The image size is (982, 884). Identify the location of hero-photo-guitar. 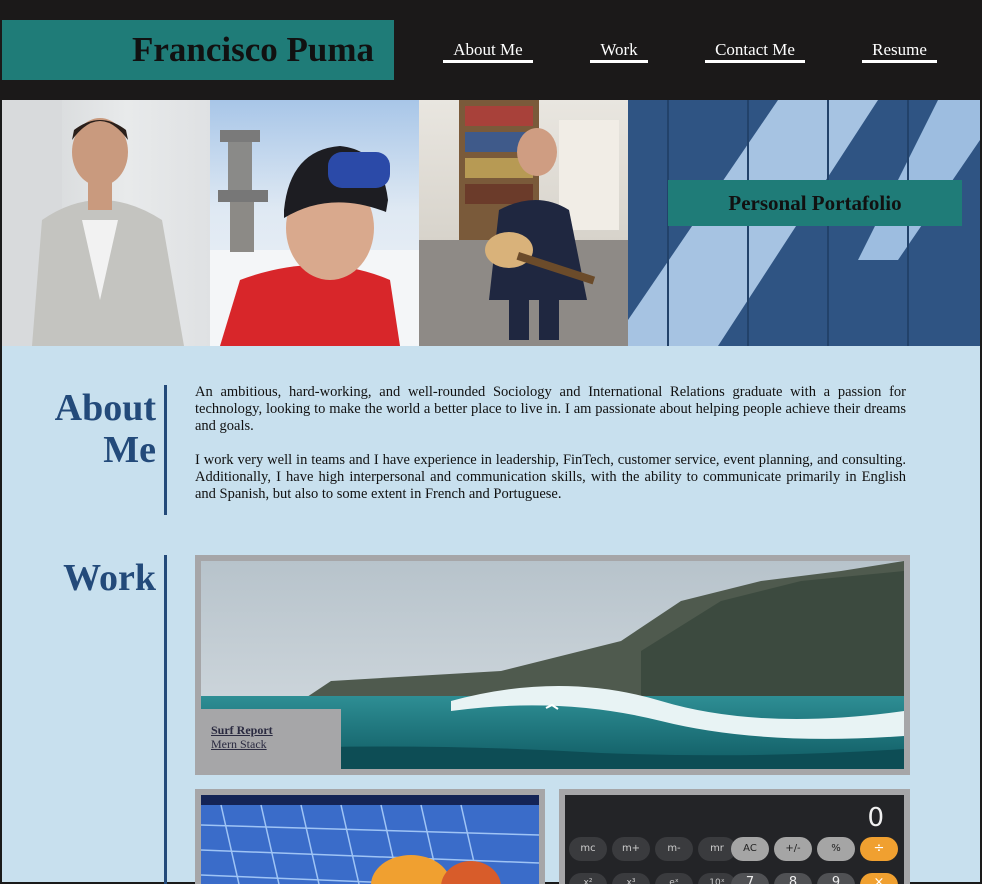
(523, 223).